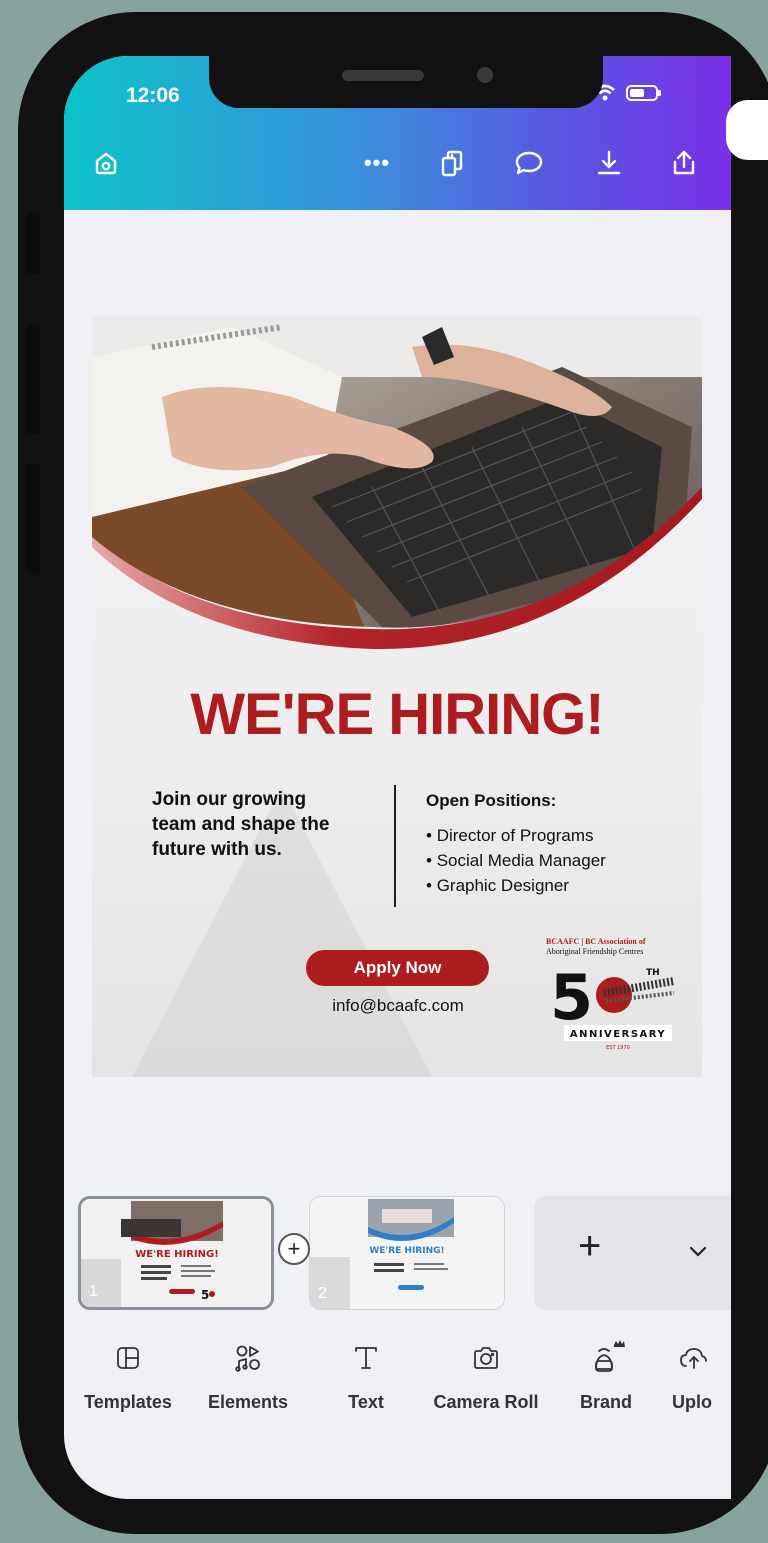 The height and width of the screenshot is (1543, 768). I want to click on templates-tool: Templates, so click(128, 1374).